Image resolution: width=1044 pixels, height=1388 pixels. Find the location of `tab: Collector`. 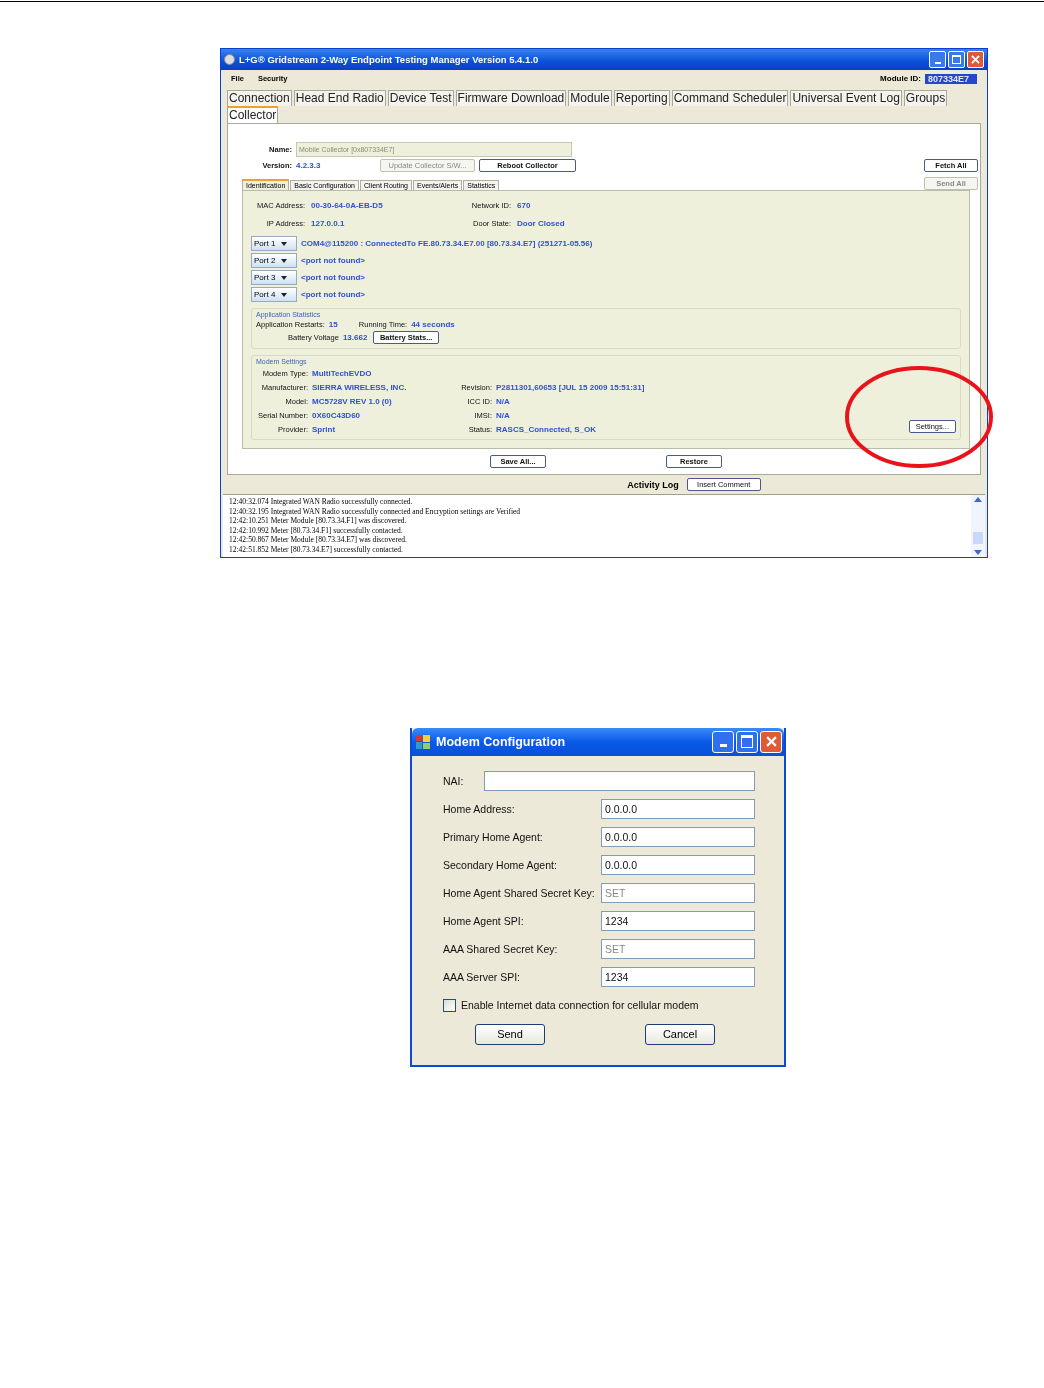

tab: Collector is located at coordinates (253, 114).